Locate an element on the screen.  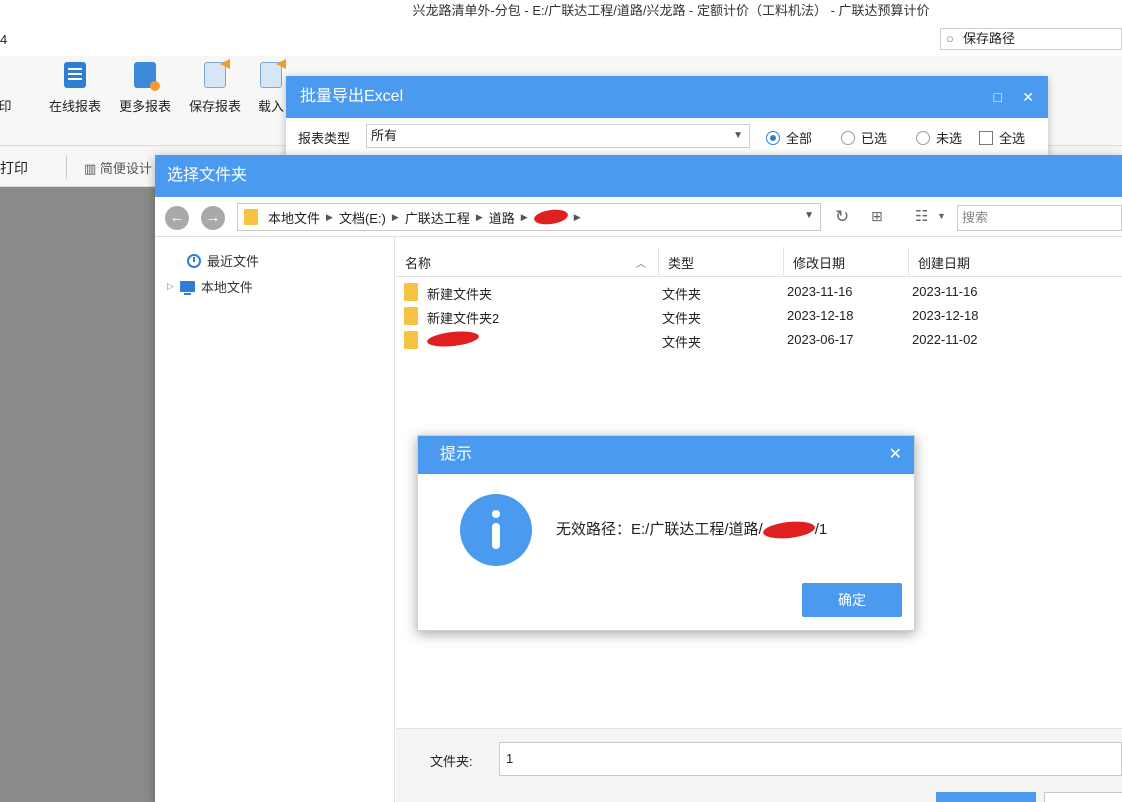
breadcrumb-drive: 文档(E:) is located at coordinates (362, 217).